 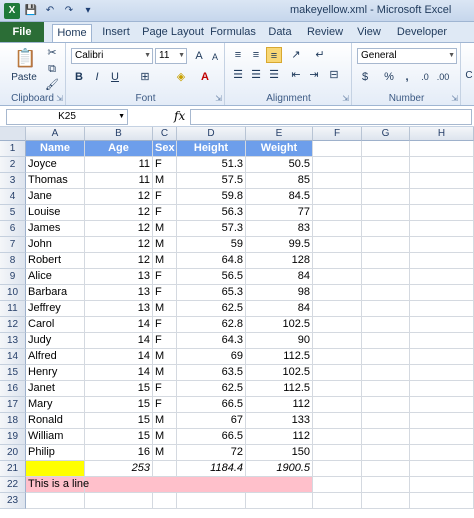 What do you see at coordinates (13, 325) in the screenshot?
I see `row-header-12: 12` at bounding box center [13, 325].